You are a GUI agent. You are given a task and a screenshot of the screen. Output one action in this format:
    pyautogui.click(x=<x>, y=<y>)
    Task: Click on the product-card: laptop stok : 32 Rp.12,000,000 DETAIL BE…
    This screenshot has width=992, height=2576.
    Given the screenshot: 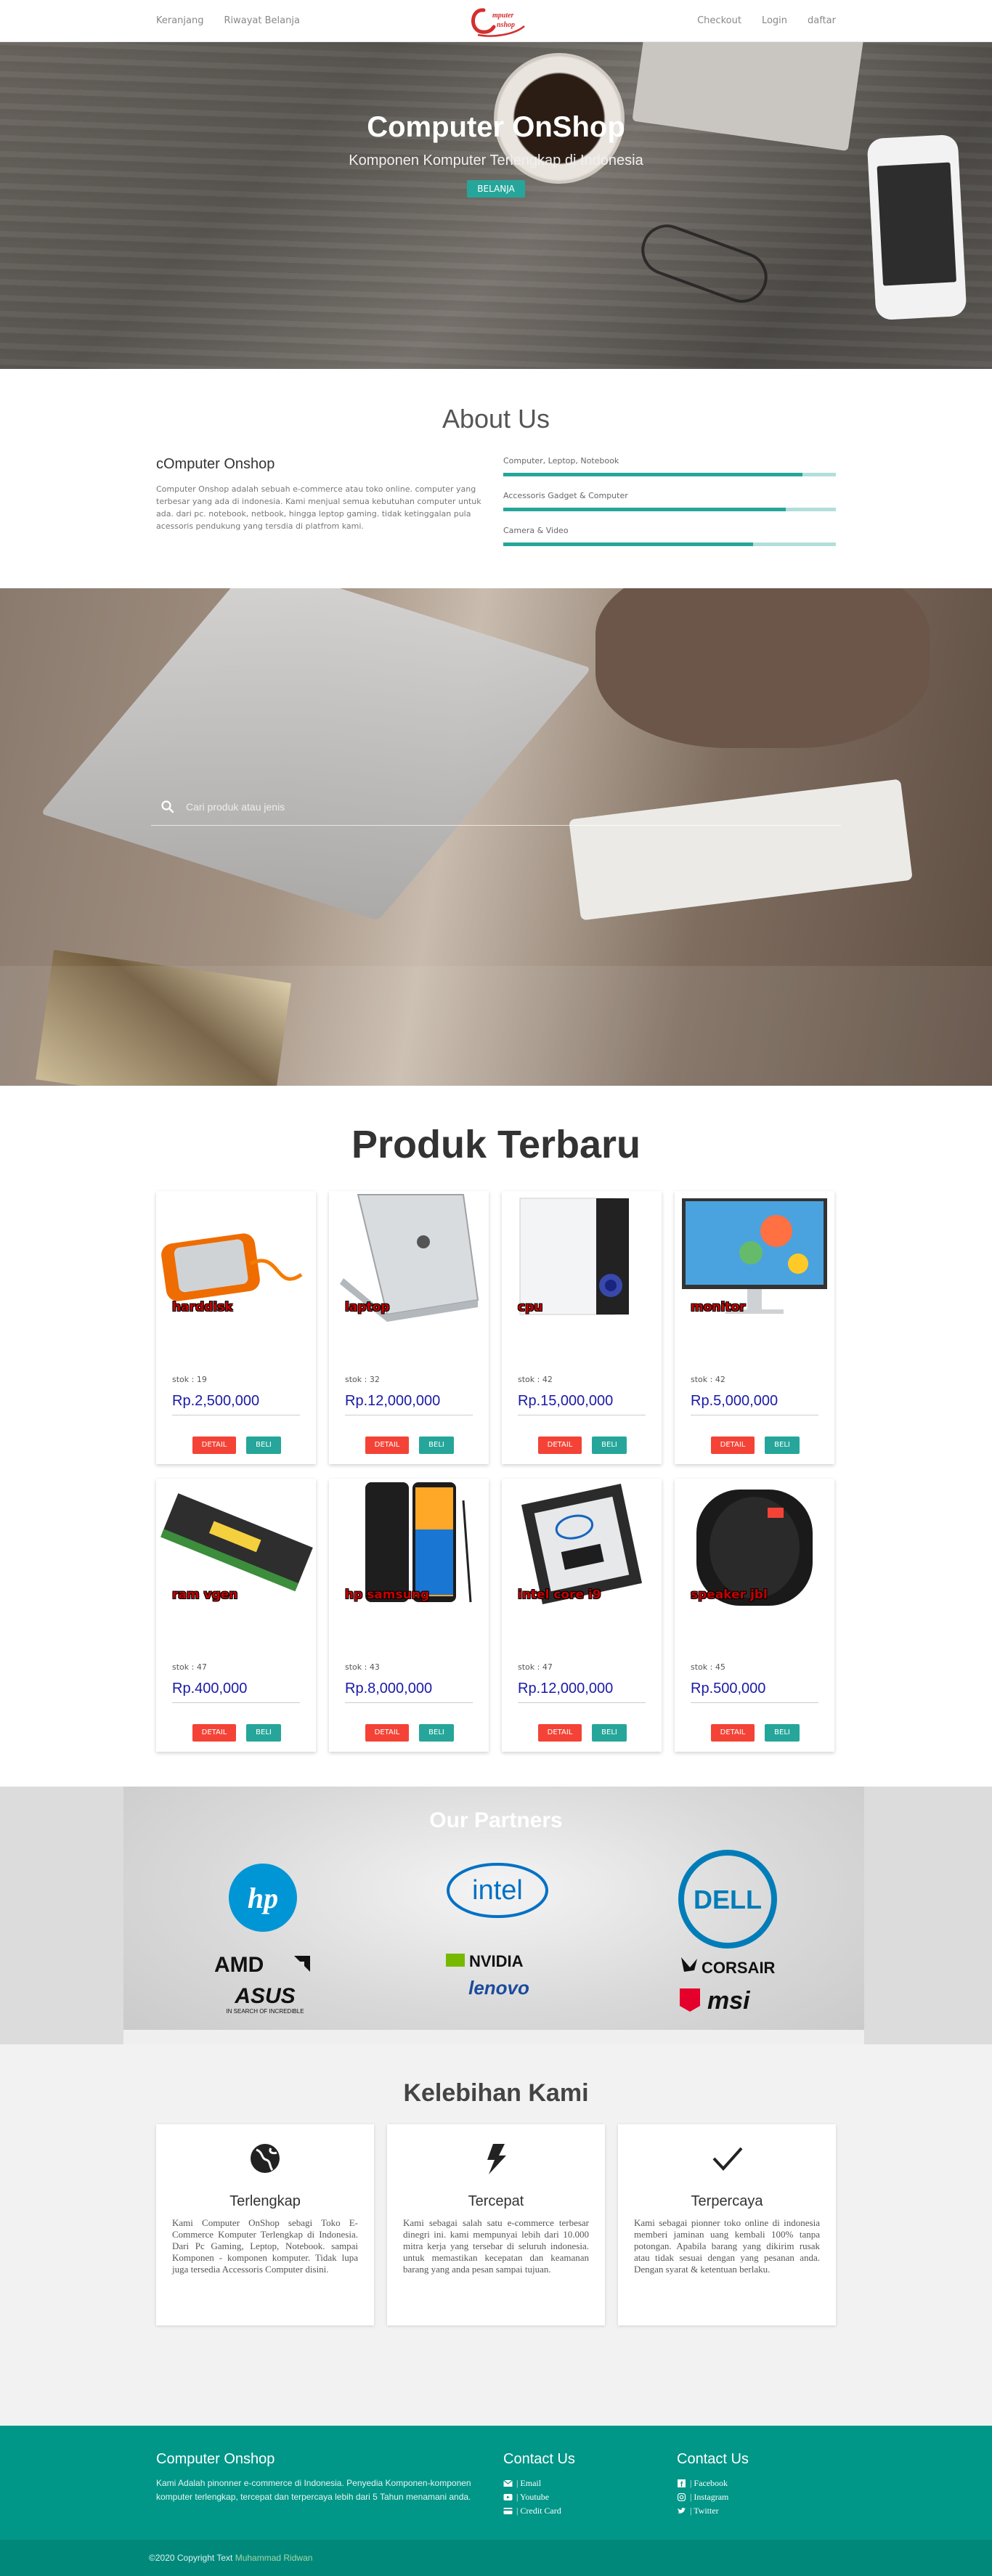 What is the action you would take?
    pyautogui.click(x=409, y=1328)
    